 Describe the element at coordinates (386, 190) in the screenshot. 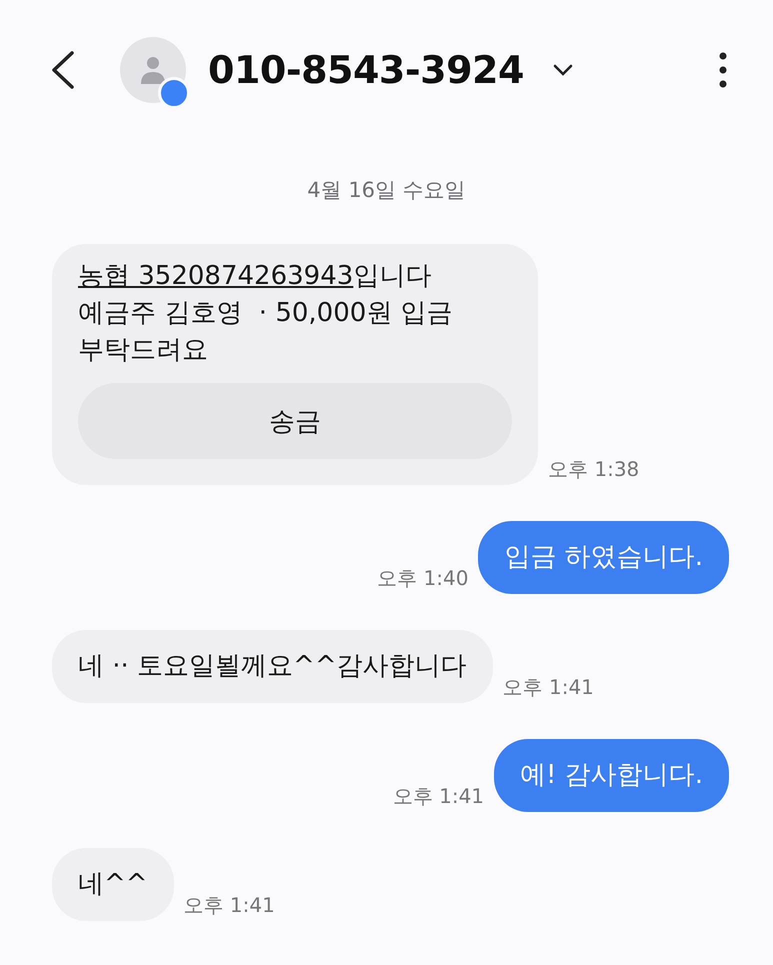

I see `date-divider: 4월 16일 수요일` at that location.